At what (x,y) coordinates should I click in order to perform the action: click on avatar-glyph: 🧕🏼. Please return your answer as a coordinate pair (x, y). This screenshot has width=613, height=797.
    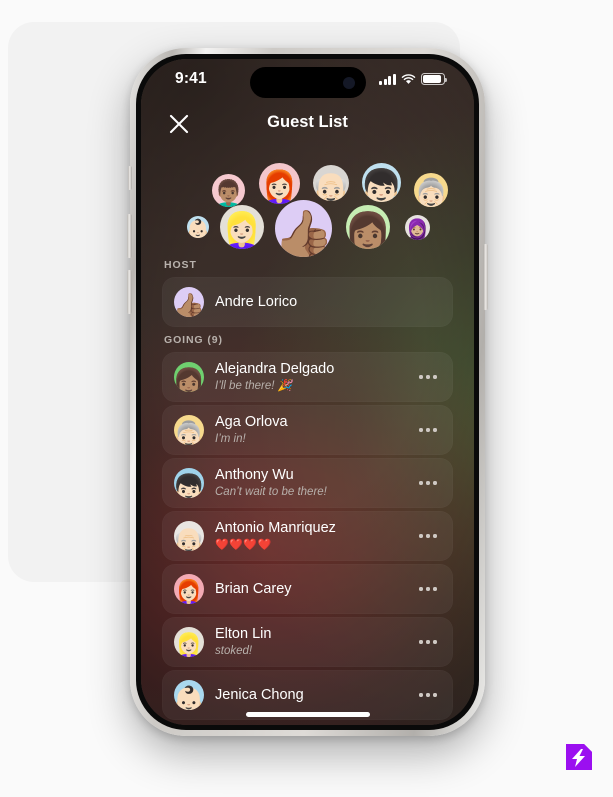
    Looking at the image, I should click on (417, 228).